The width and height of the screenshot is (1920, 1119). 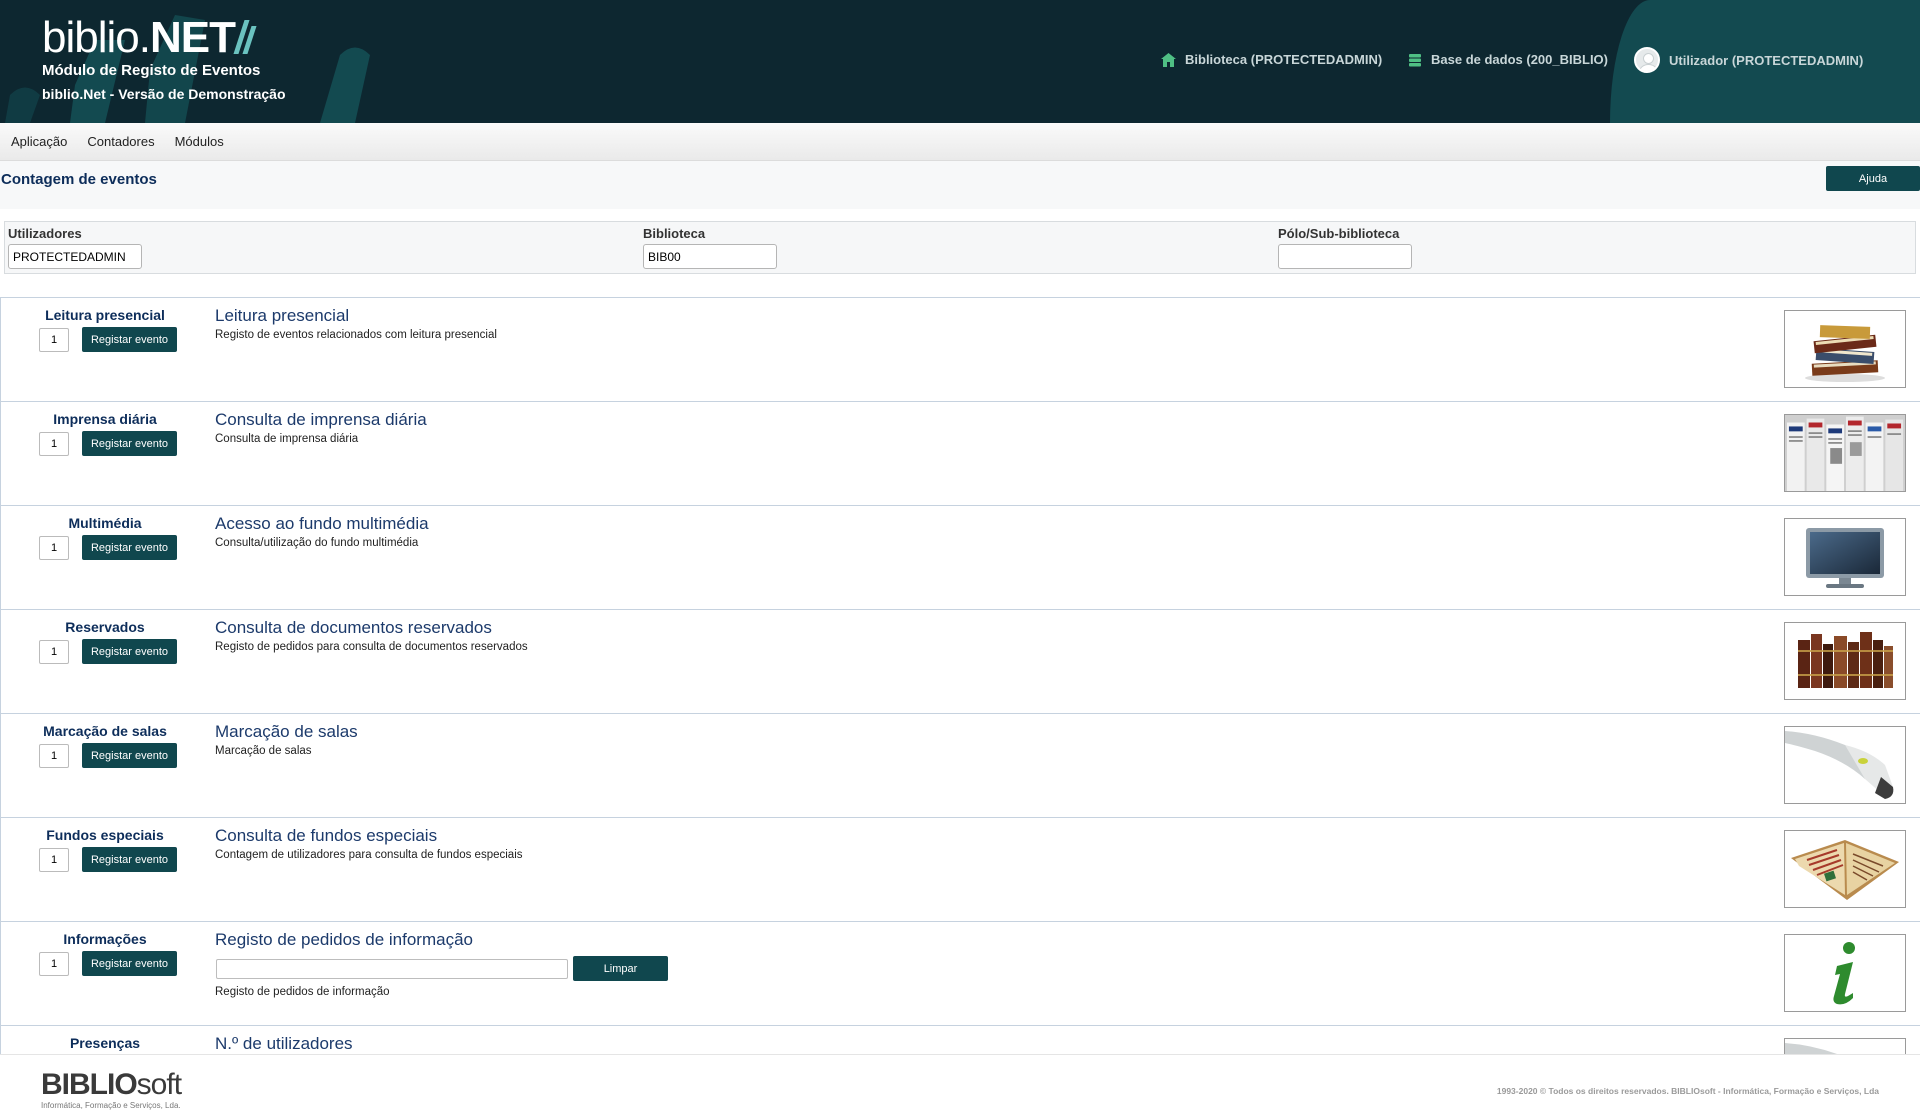 What do you see at coordinates (149, 38) in the screenshot?
I see `app-logo: biblio.NET` at bounding box center [149, 38].